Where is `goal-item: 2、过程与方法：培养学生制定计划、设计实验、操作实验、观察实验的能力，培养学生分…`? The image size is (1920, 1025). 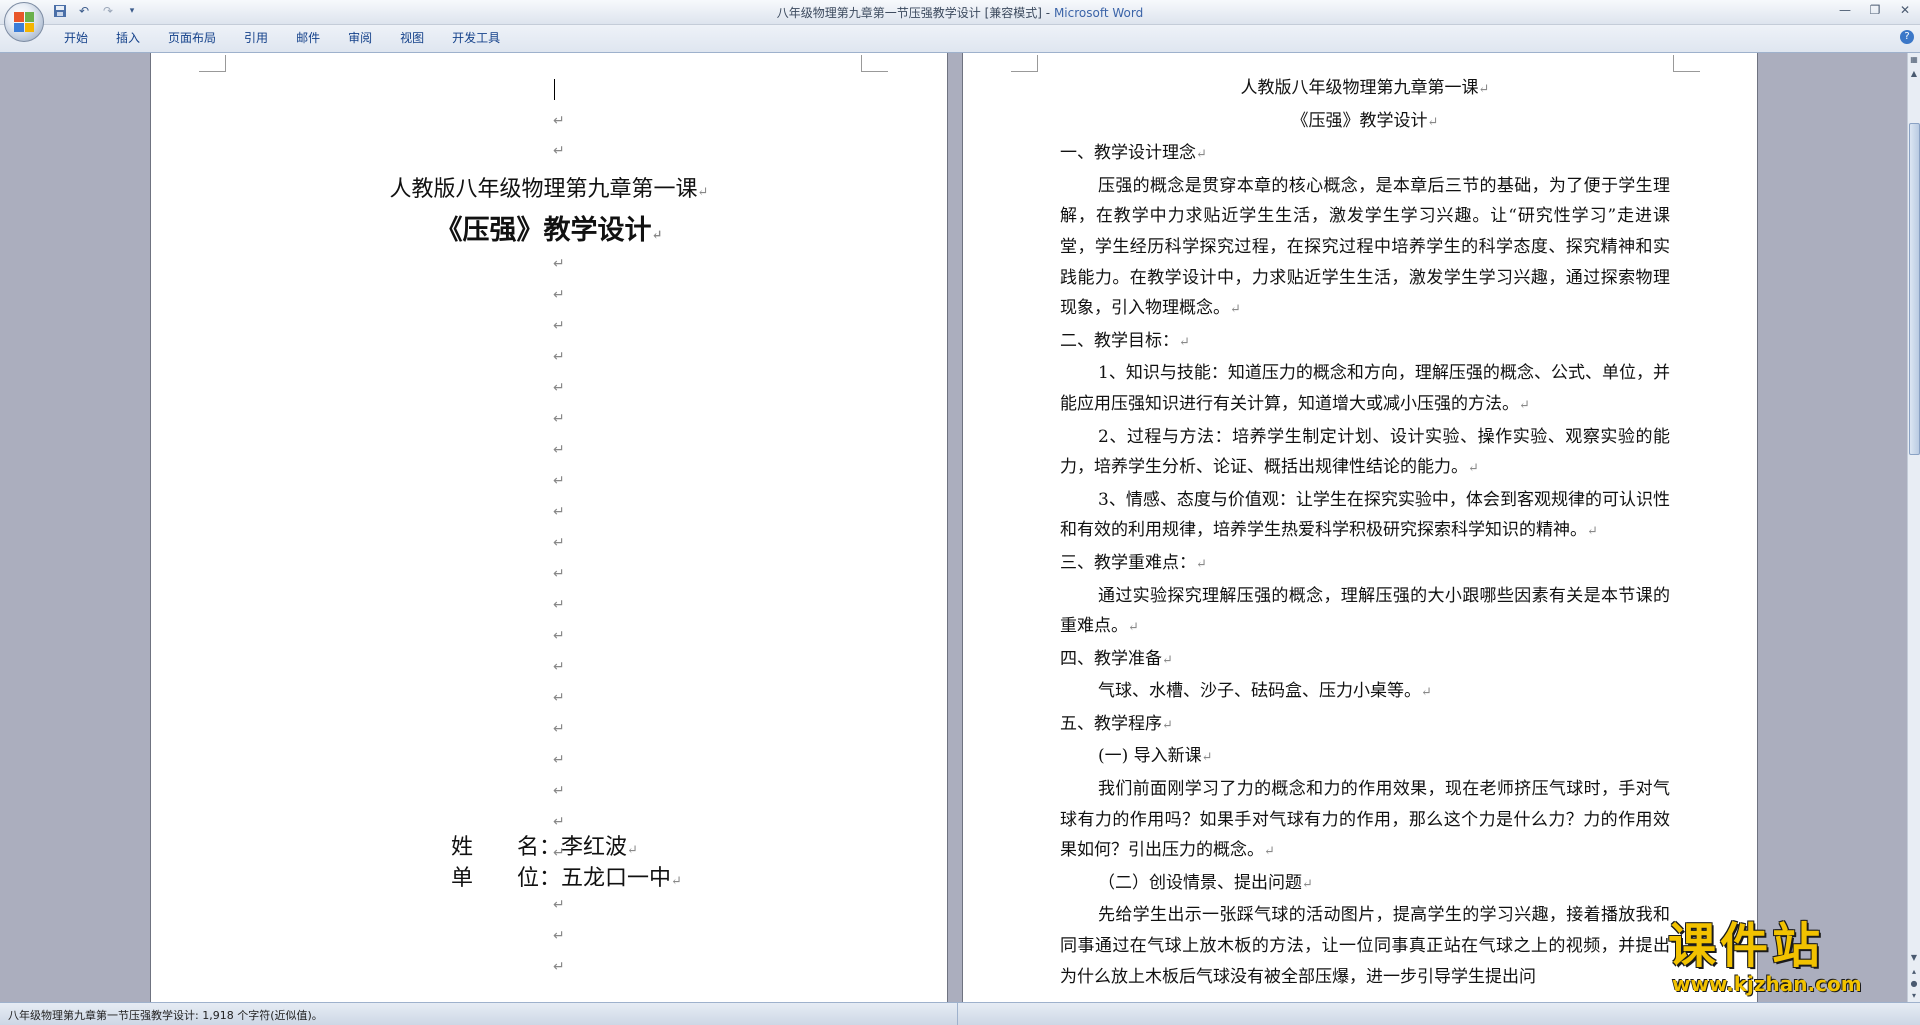 goal-item: 2、过程与方法：培养学生制定计划、设计实验、操作实验、观察实验的能力，培养学生分… is located at coordinates (1365, 452).